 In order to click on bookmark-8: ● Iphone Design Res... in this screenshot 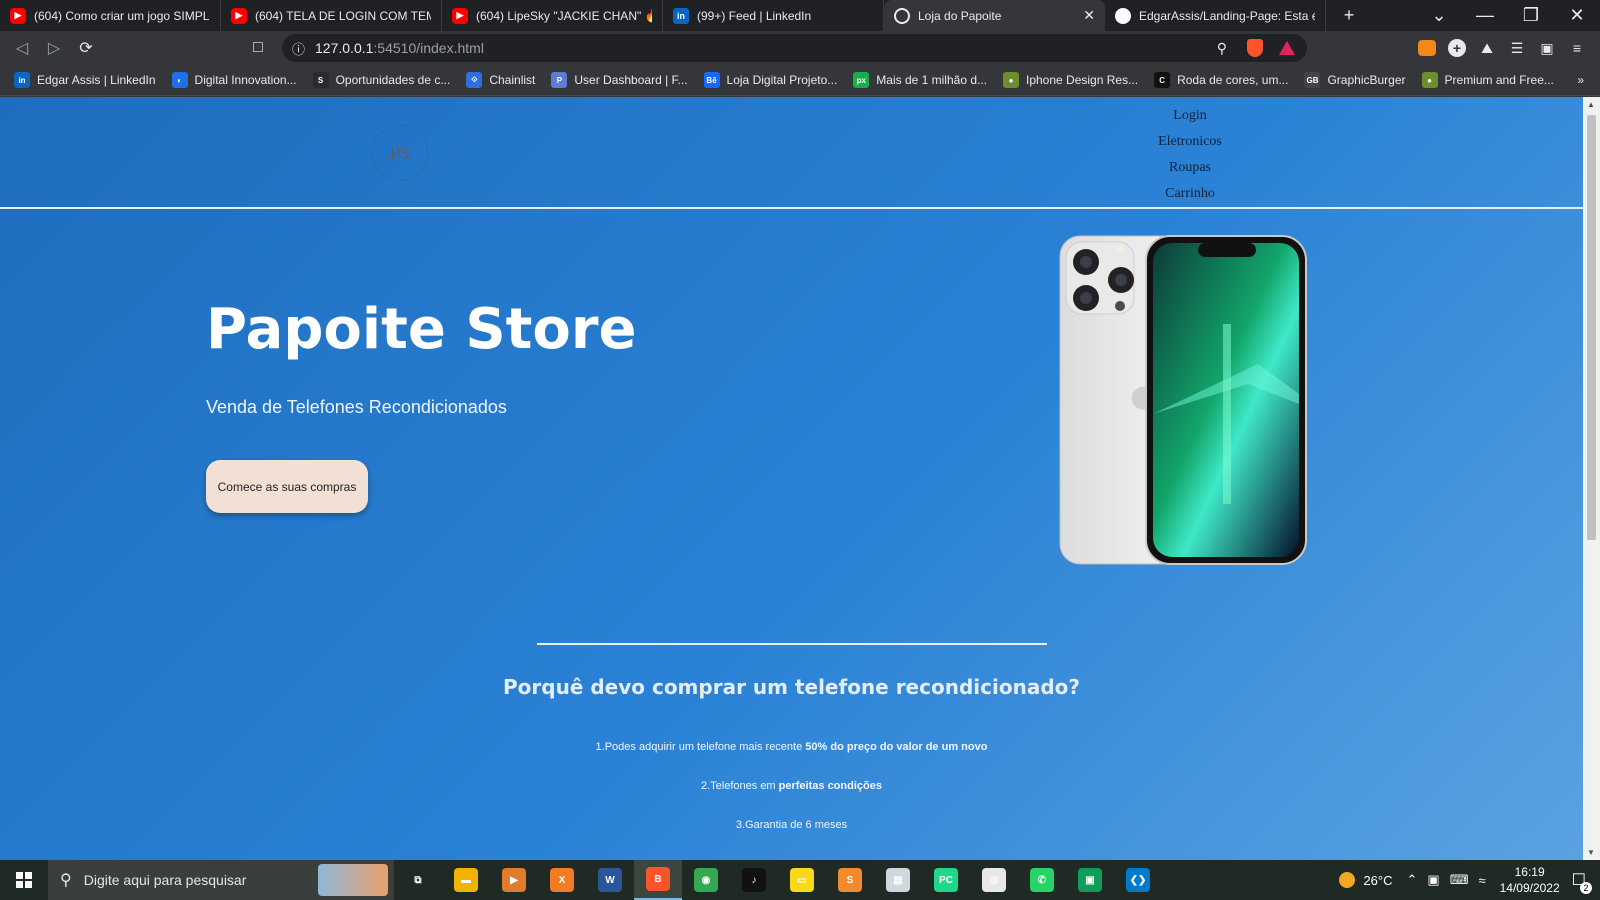, I will do `click(1070, 80)`.